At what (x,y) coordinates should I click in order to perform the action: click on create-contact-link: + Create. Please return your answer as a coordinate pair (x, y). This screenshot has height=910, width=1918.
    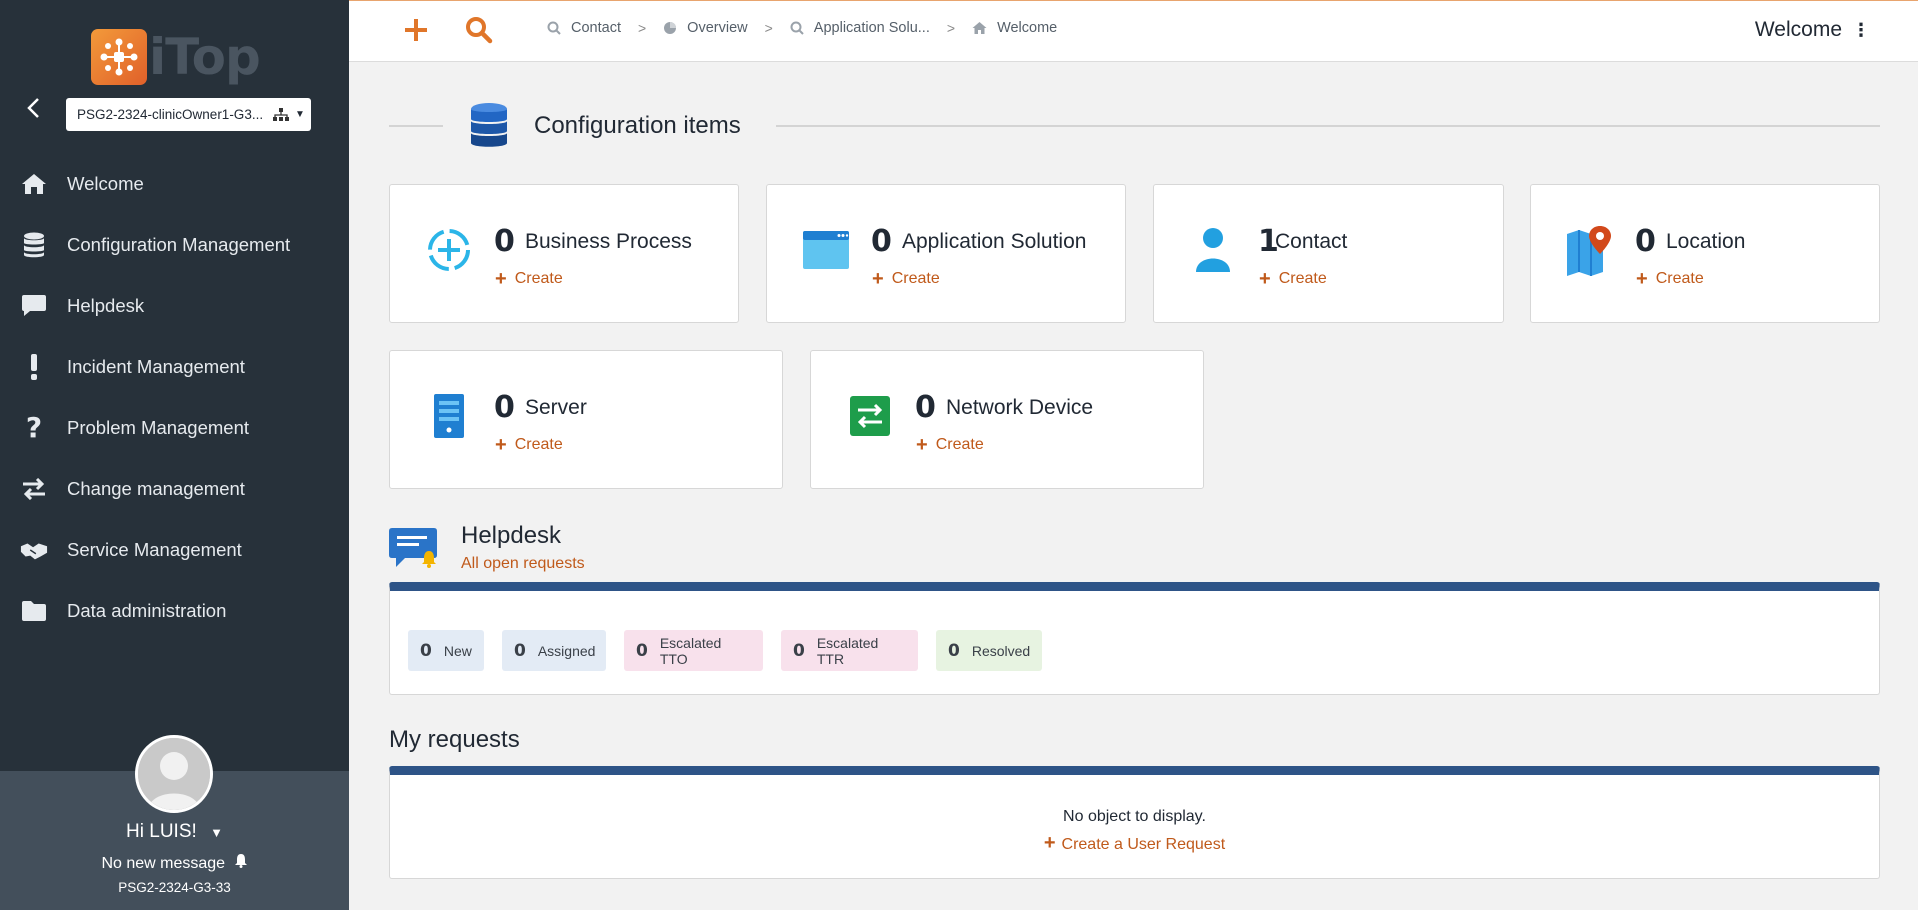
    Looking at the image, I should click on (1293, 279).